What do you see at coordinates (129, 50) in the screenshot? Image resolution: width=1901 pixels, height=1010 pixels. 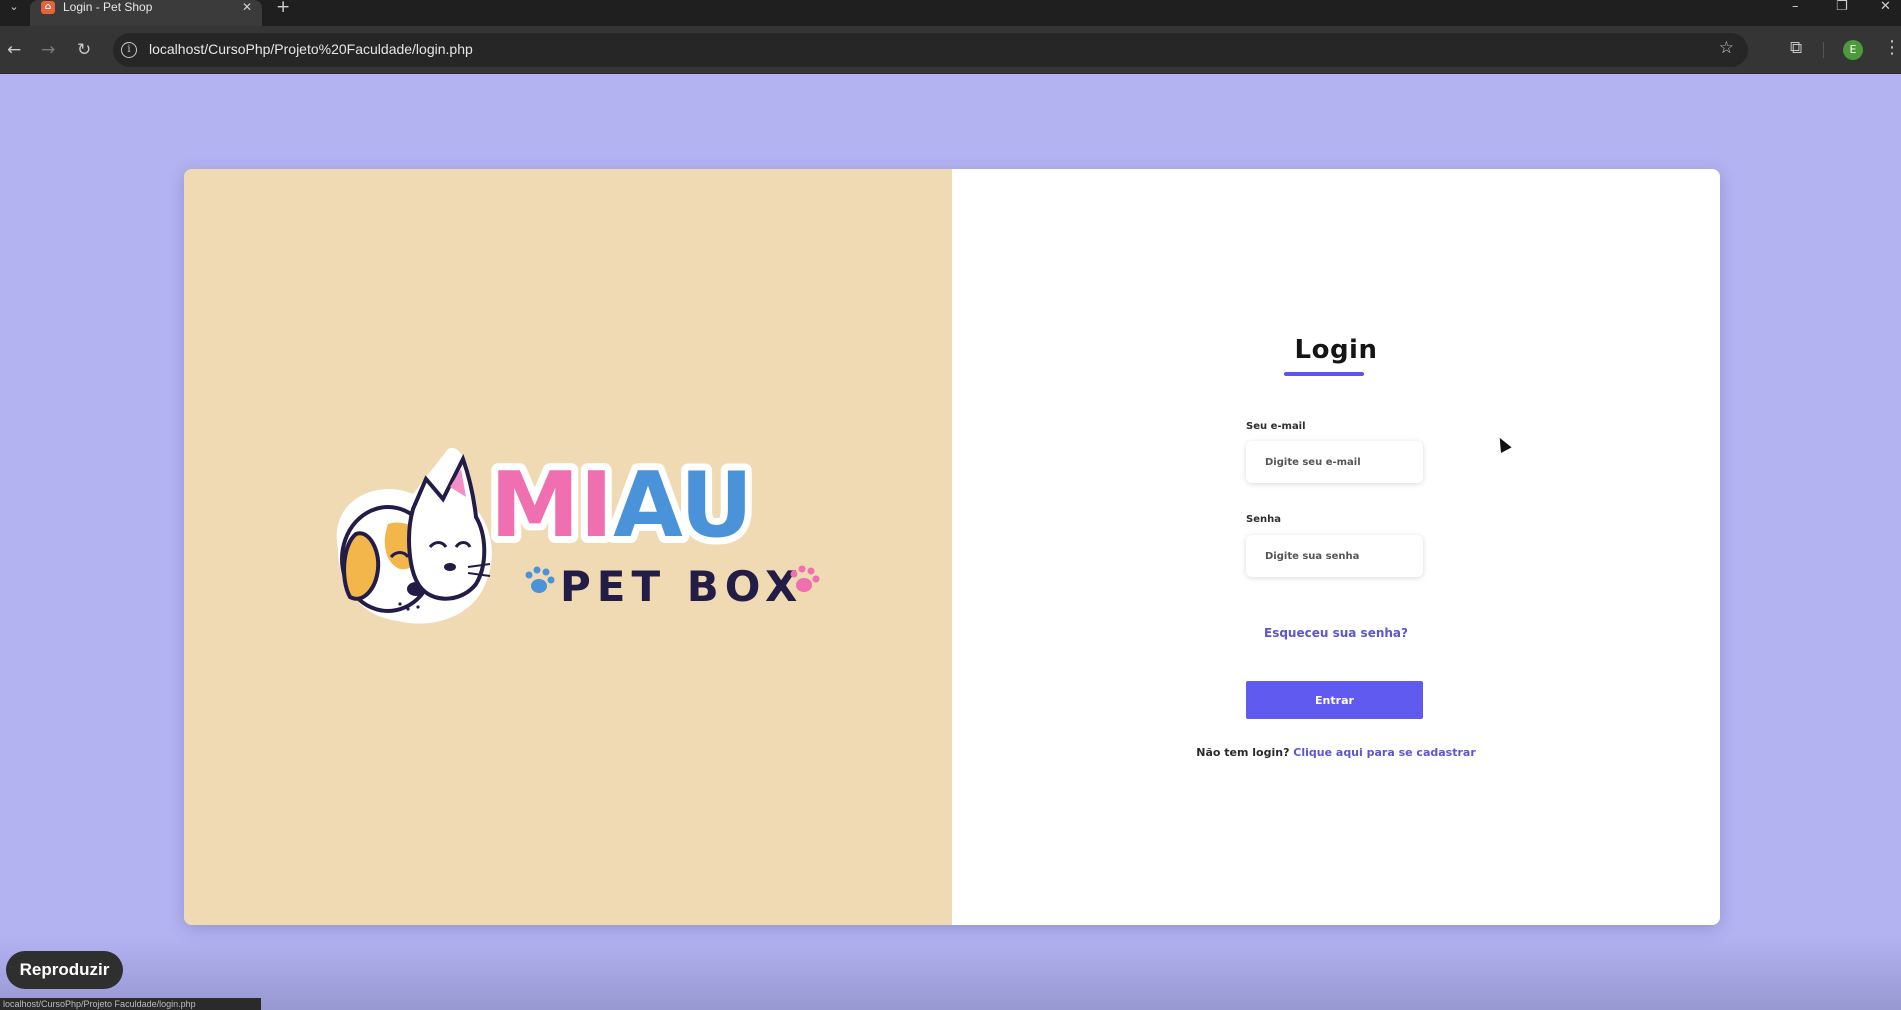 I see `site-info-icon: i` at bounding box center [129, 50].